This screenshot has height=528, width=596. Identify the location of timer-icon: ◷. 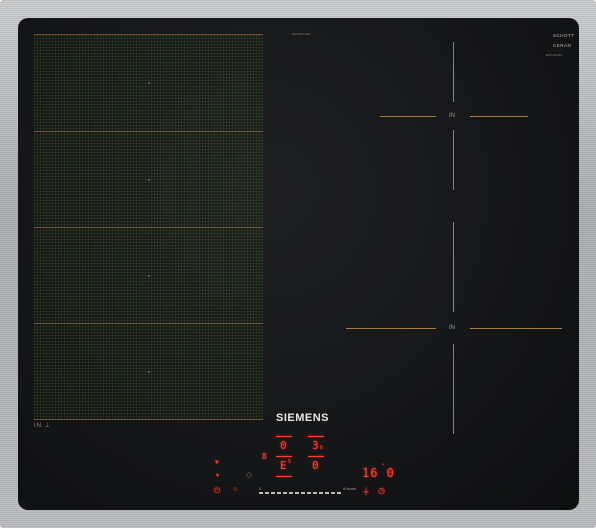
(381, 490).